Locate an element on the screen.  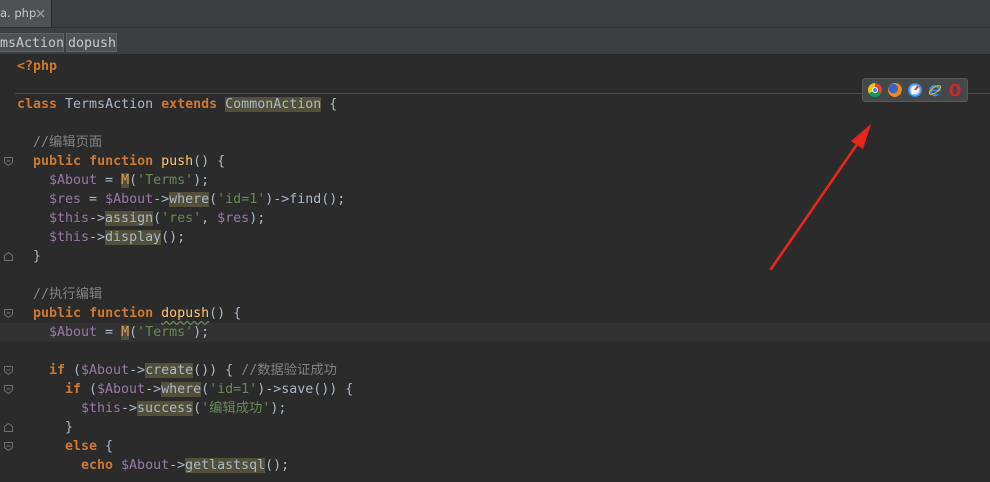
code-token: function is located at coordinates (121, 313).